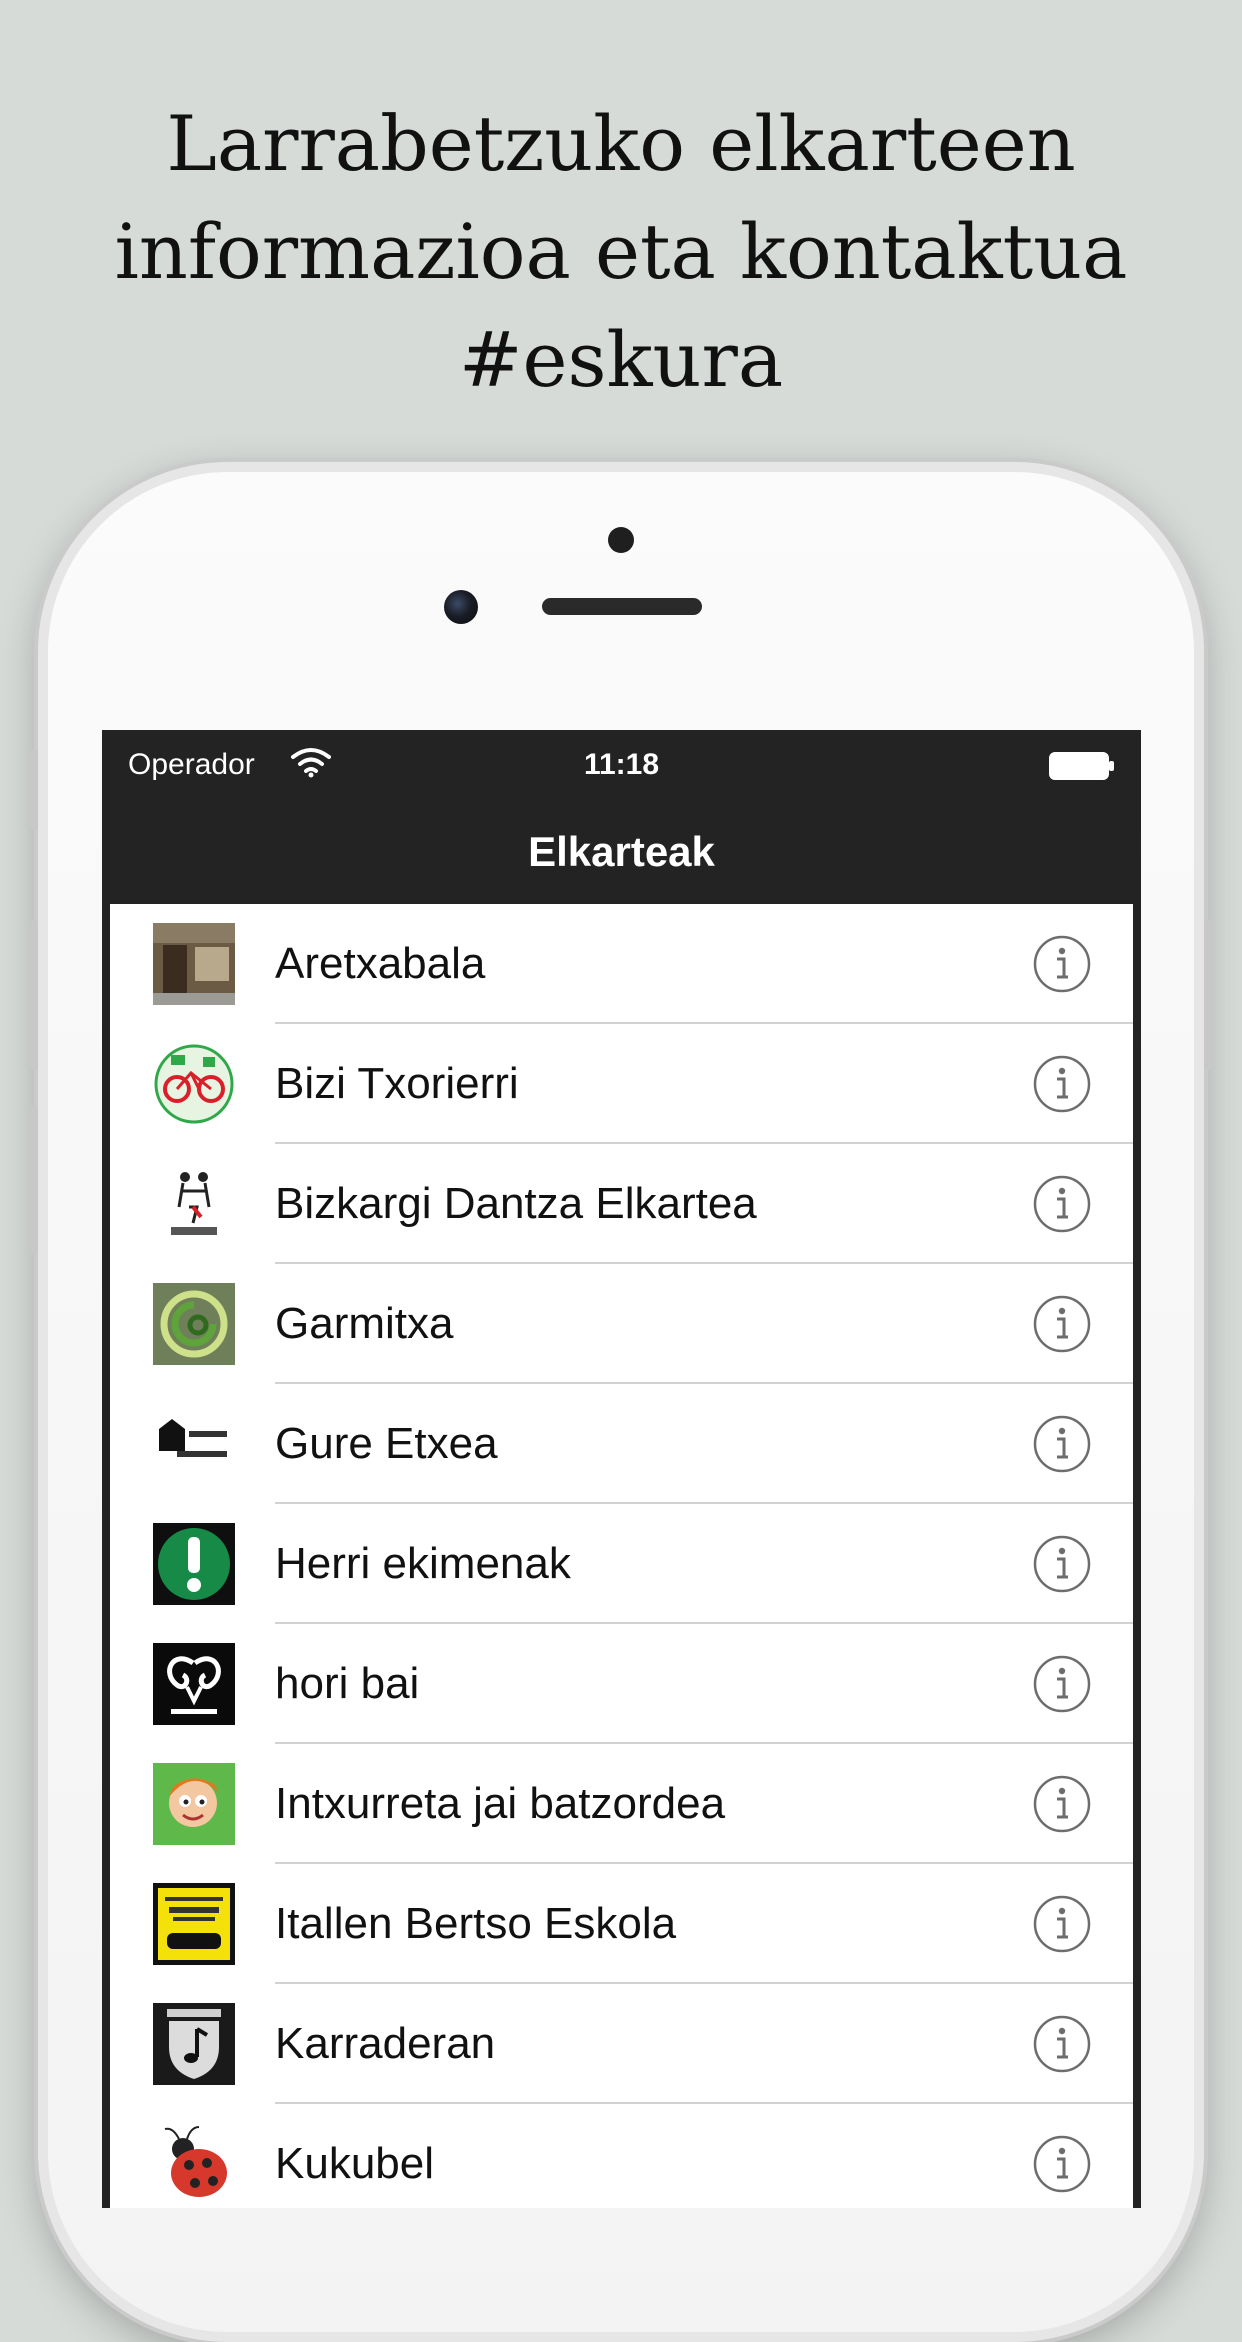 This screenshot has height=2342, width=1242. Describe the element at coordinates (194, 1564) in the screenshot. I see `exclamation-logo-thumbnail` at that location.